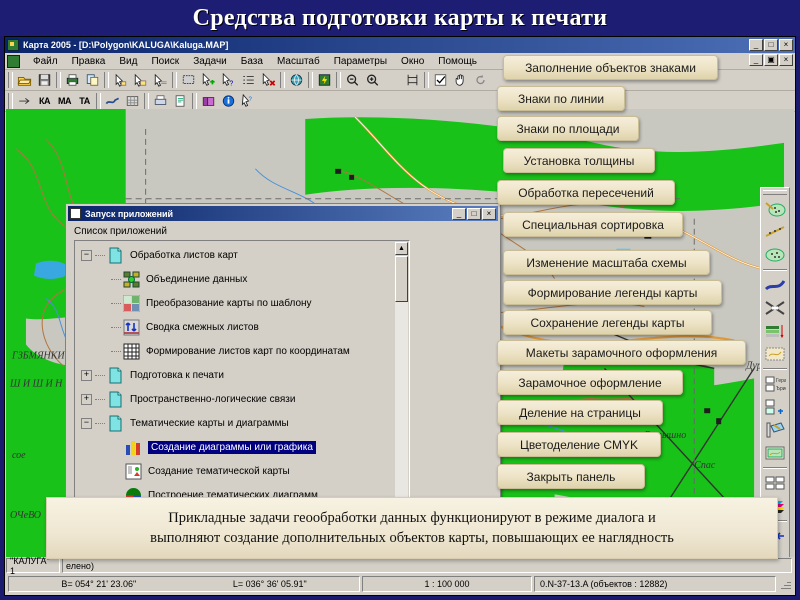  I want to click on print-setup-icon, so click(160, 101).